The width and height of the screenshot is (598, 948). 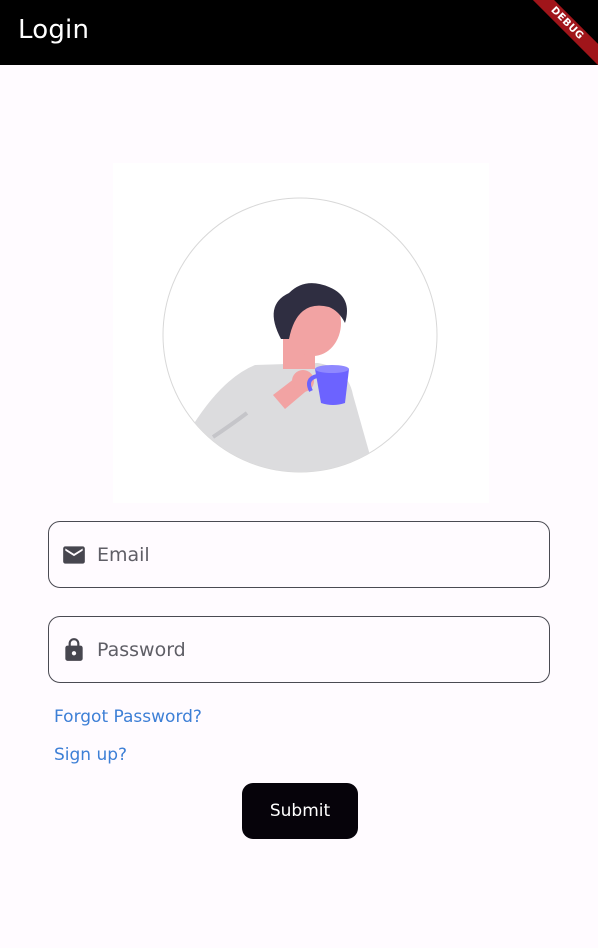 What do you see at coordinates (299, 32) in the screenshot?
I see `app-bar: Login DEBUG` at bounding box center [299, 32].